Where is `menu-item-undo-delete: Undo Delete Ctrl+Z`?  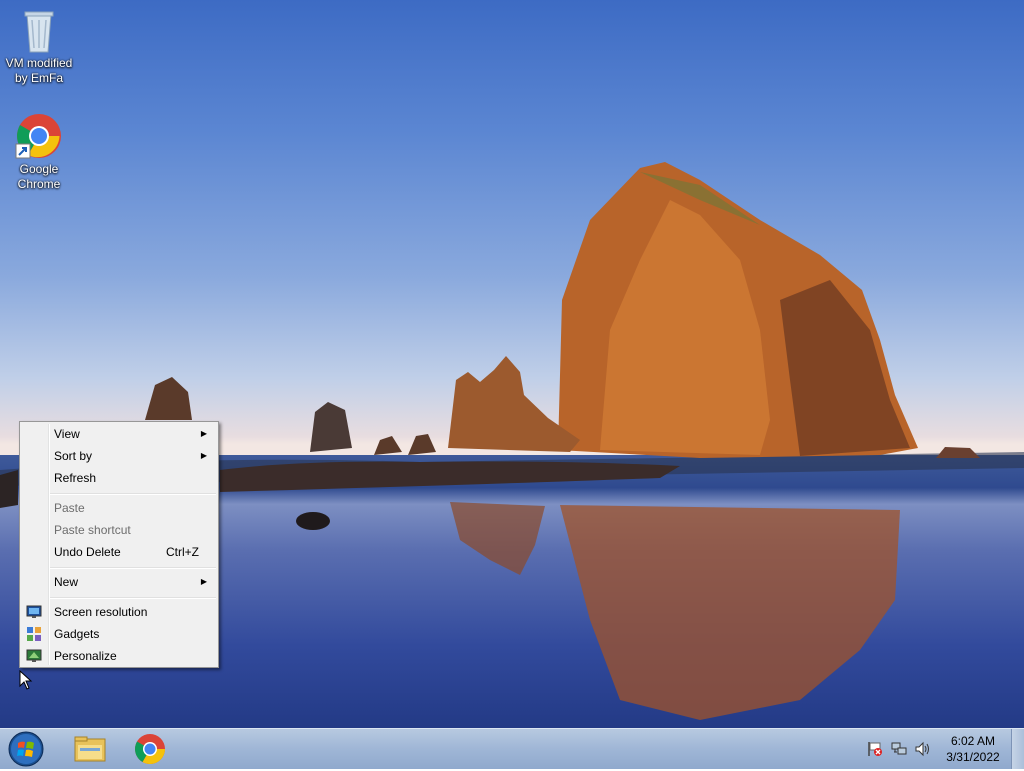
menu-item-undo-delete: Undo Delete Ctrl+Z is located at coordinates (119, 552).